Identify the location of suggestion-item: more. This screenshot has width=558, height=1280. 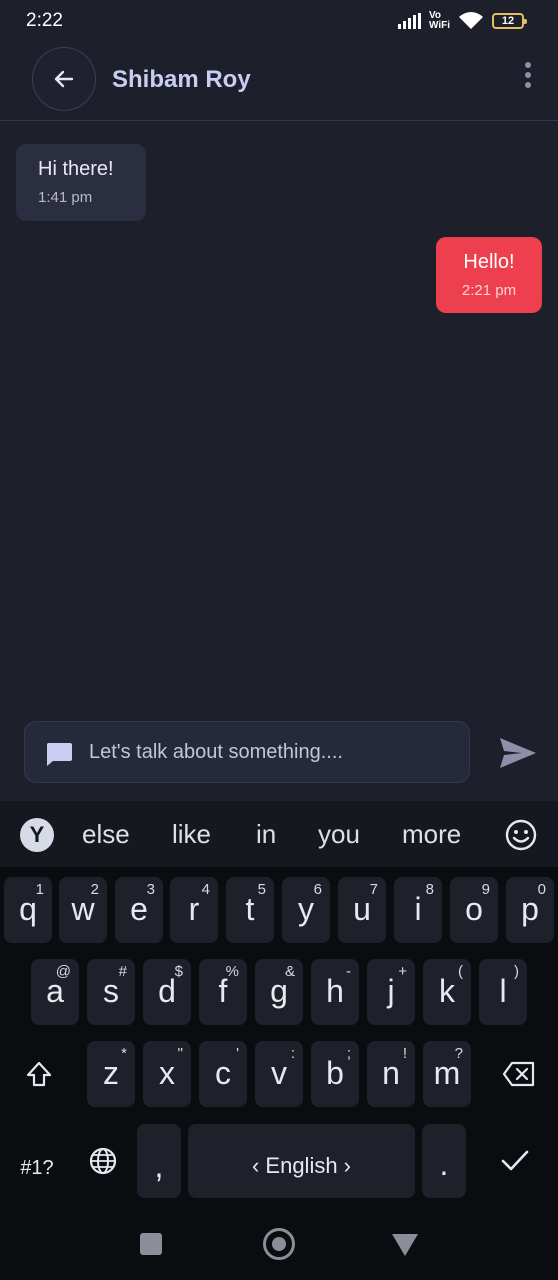
(431, 834).